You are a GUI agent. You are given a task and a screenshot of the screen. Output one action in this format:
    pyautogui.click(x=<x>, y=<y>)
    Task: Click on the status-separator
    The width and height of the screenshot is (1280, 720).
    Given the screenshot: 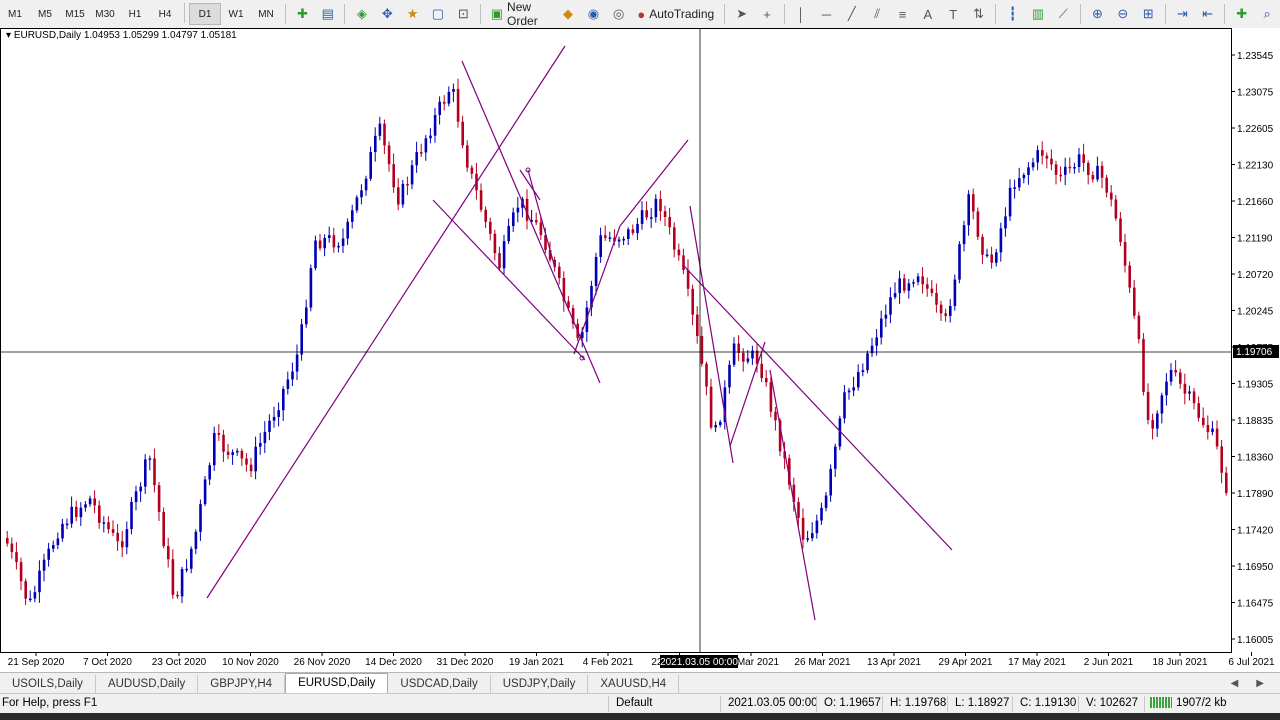 What is the action you would take?
    pyautogui.click(x=816, y=704)
    